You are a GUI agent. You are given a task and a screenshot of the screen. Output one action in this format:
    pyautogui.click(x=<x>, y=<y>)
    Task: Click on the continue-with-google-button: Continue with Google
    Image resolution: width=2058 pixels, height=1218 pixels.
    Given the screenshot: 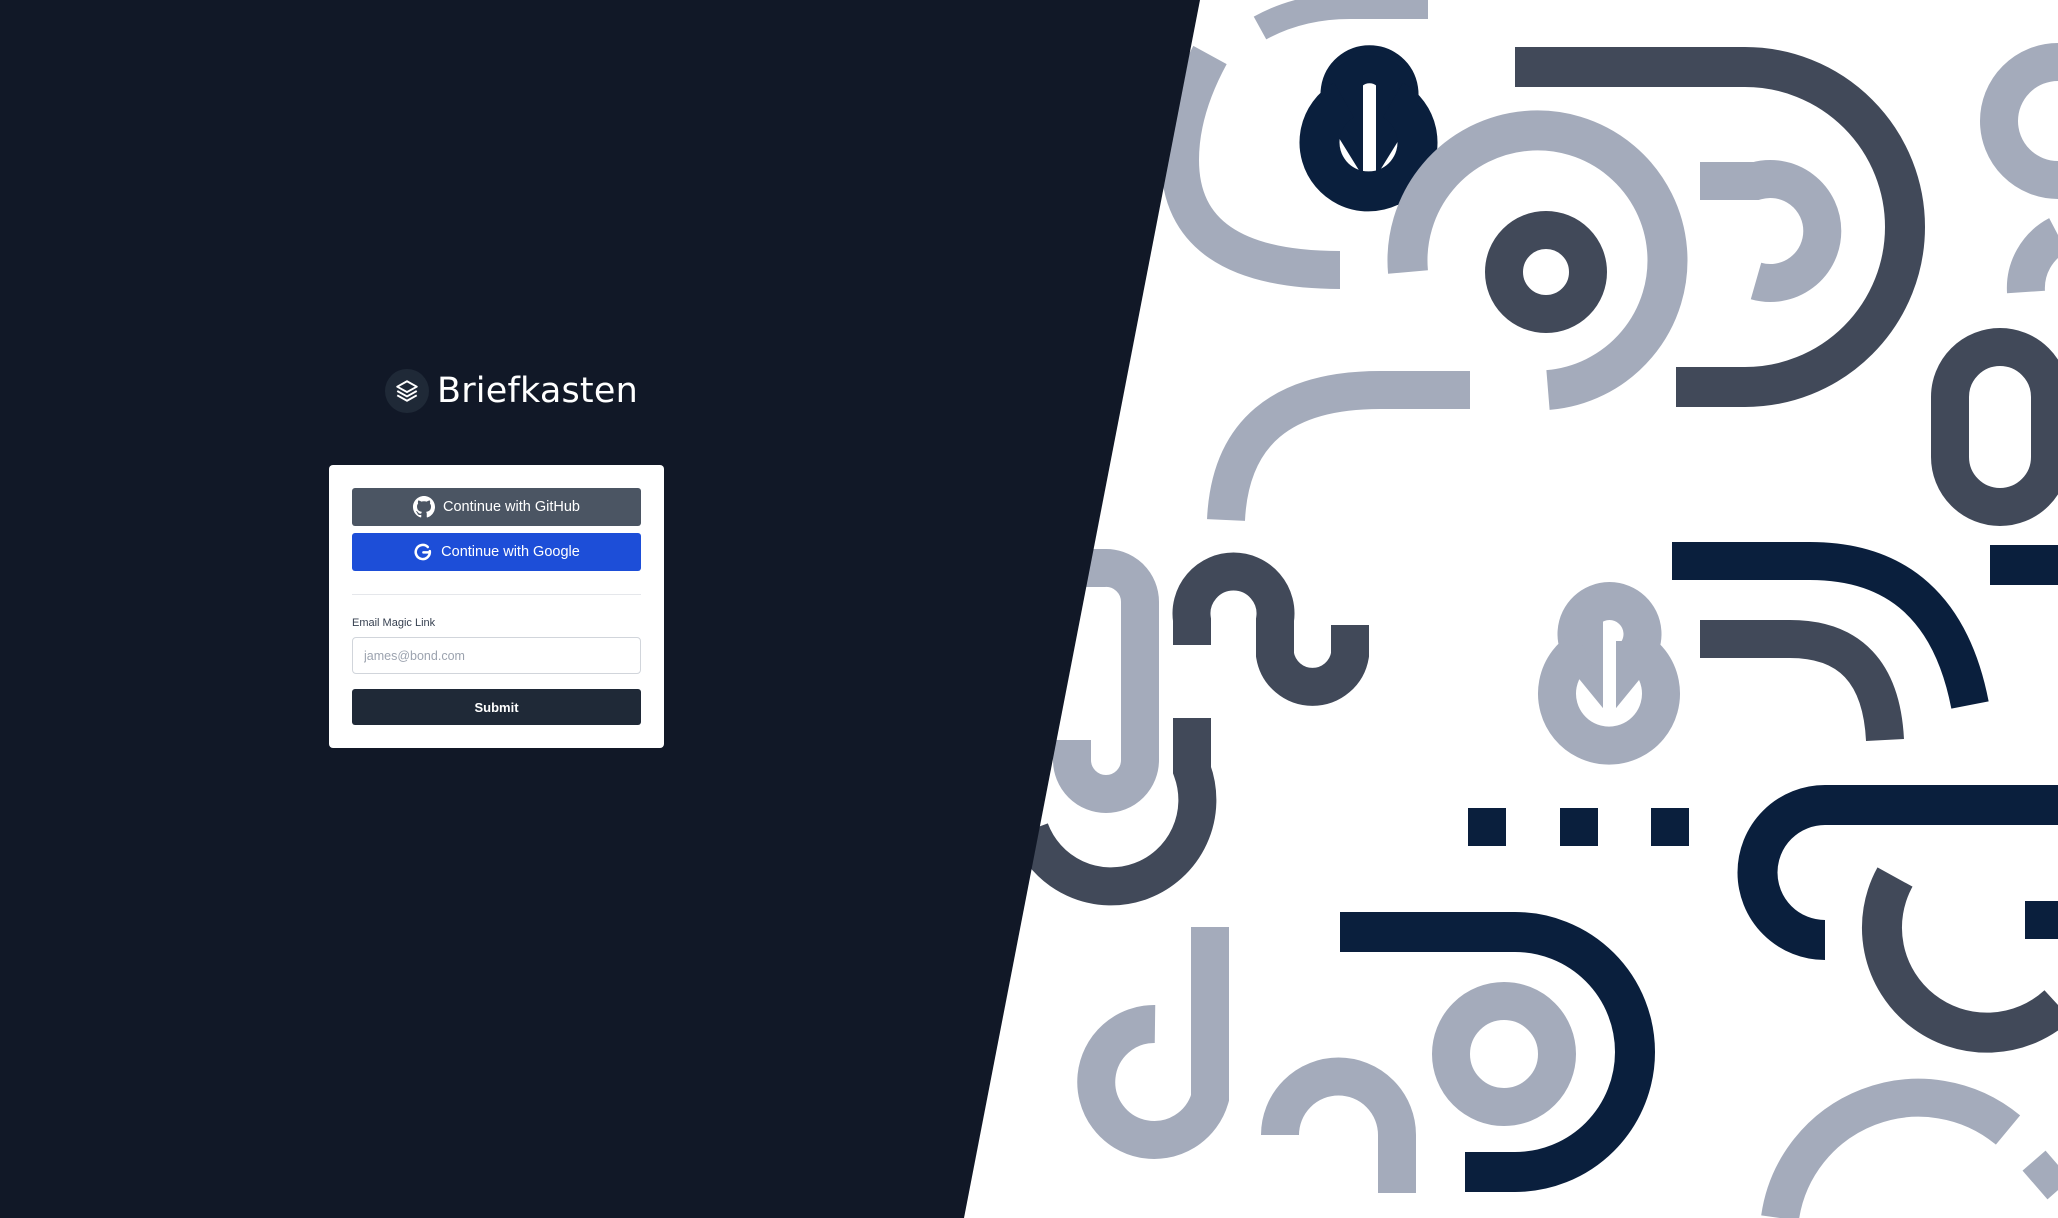 What is the action you would take?
    pyautogui.click(x=496, y=552)
    